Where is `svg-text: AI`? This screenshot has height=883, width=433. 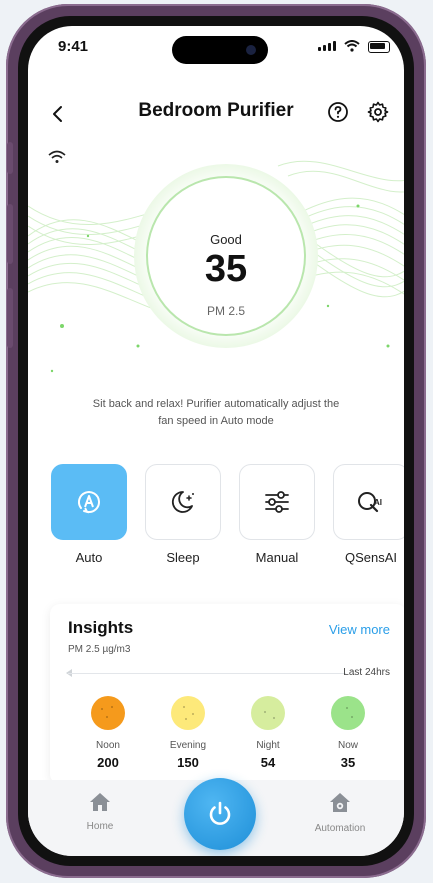 svg-text: AI is located at coordinates (378, 502).